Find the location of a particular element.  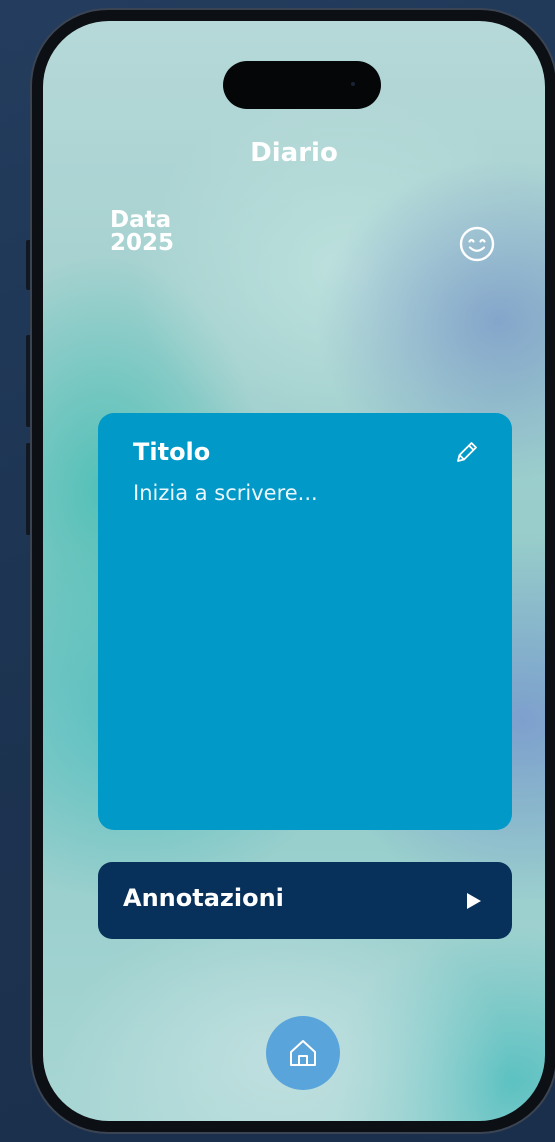

annotations-label: Annotazioni is located at coordinates (203, 898).